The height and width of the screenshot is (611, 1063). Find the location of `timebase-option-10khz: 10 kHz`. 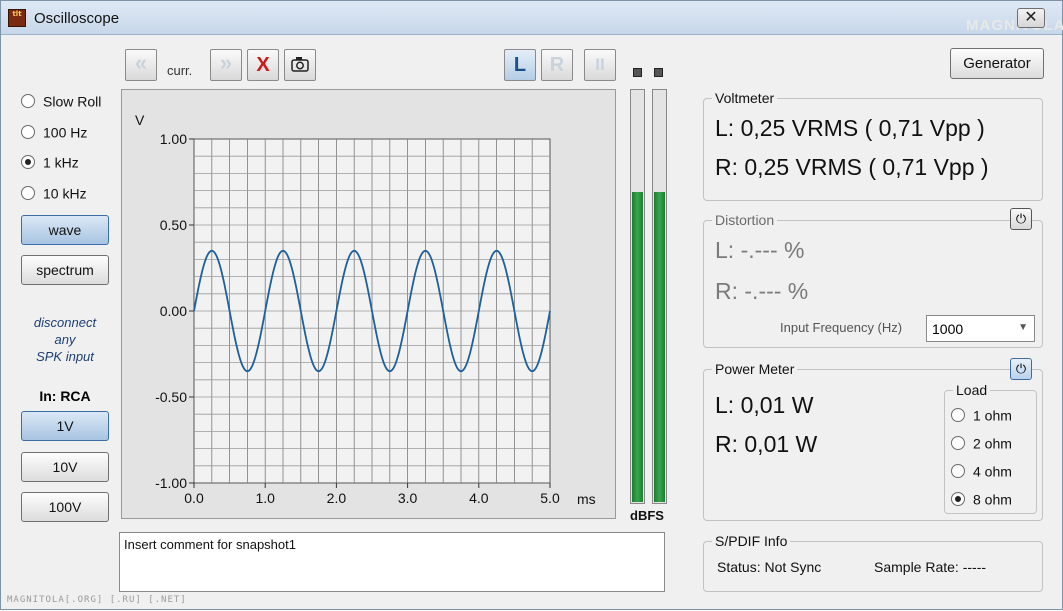

timebase-option-10khz: 10 kHz is located at coordinates (54, 194).